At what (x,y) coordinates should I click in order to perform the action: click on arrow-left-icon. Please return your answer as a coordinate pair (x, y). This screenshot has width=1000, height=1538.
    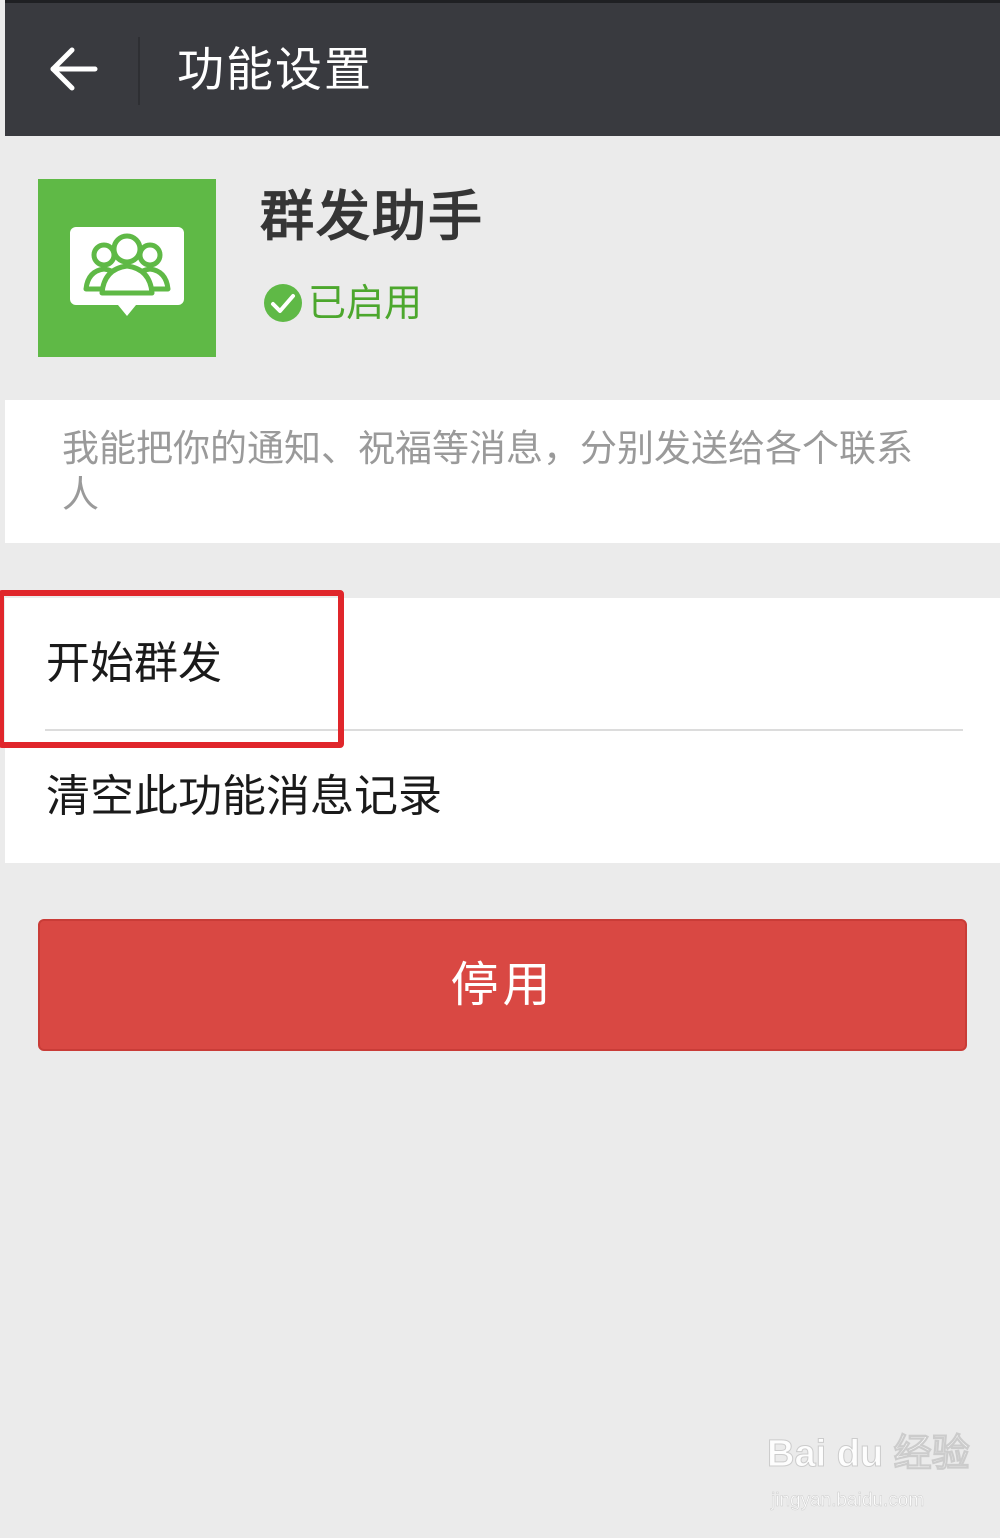
    Looking at the image, I should click on (74, 69).